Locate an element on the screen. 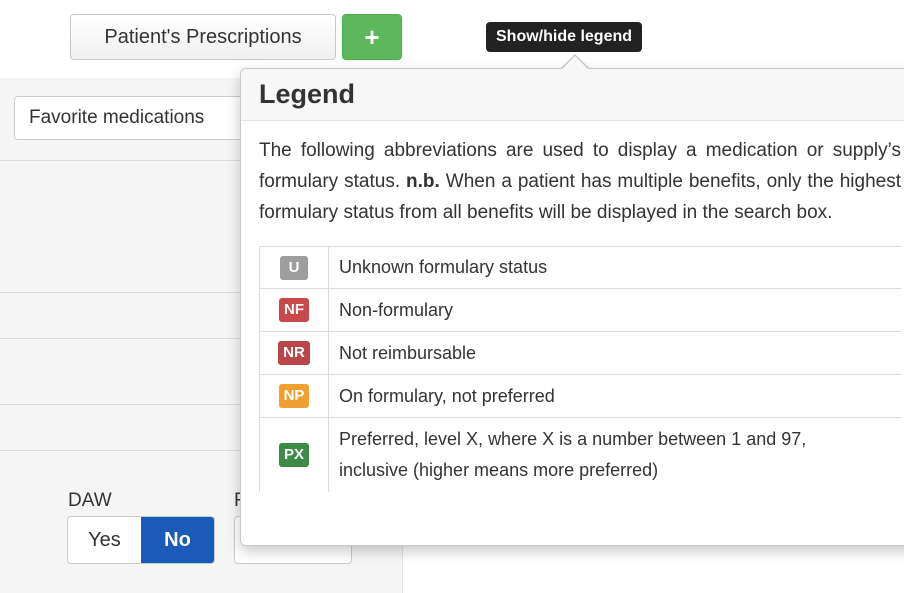 Image resolution: width=904 pixels, height=593 pixels. legend-row: NP On formulary, not preferred is located at coordinates (580, 396).